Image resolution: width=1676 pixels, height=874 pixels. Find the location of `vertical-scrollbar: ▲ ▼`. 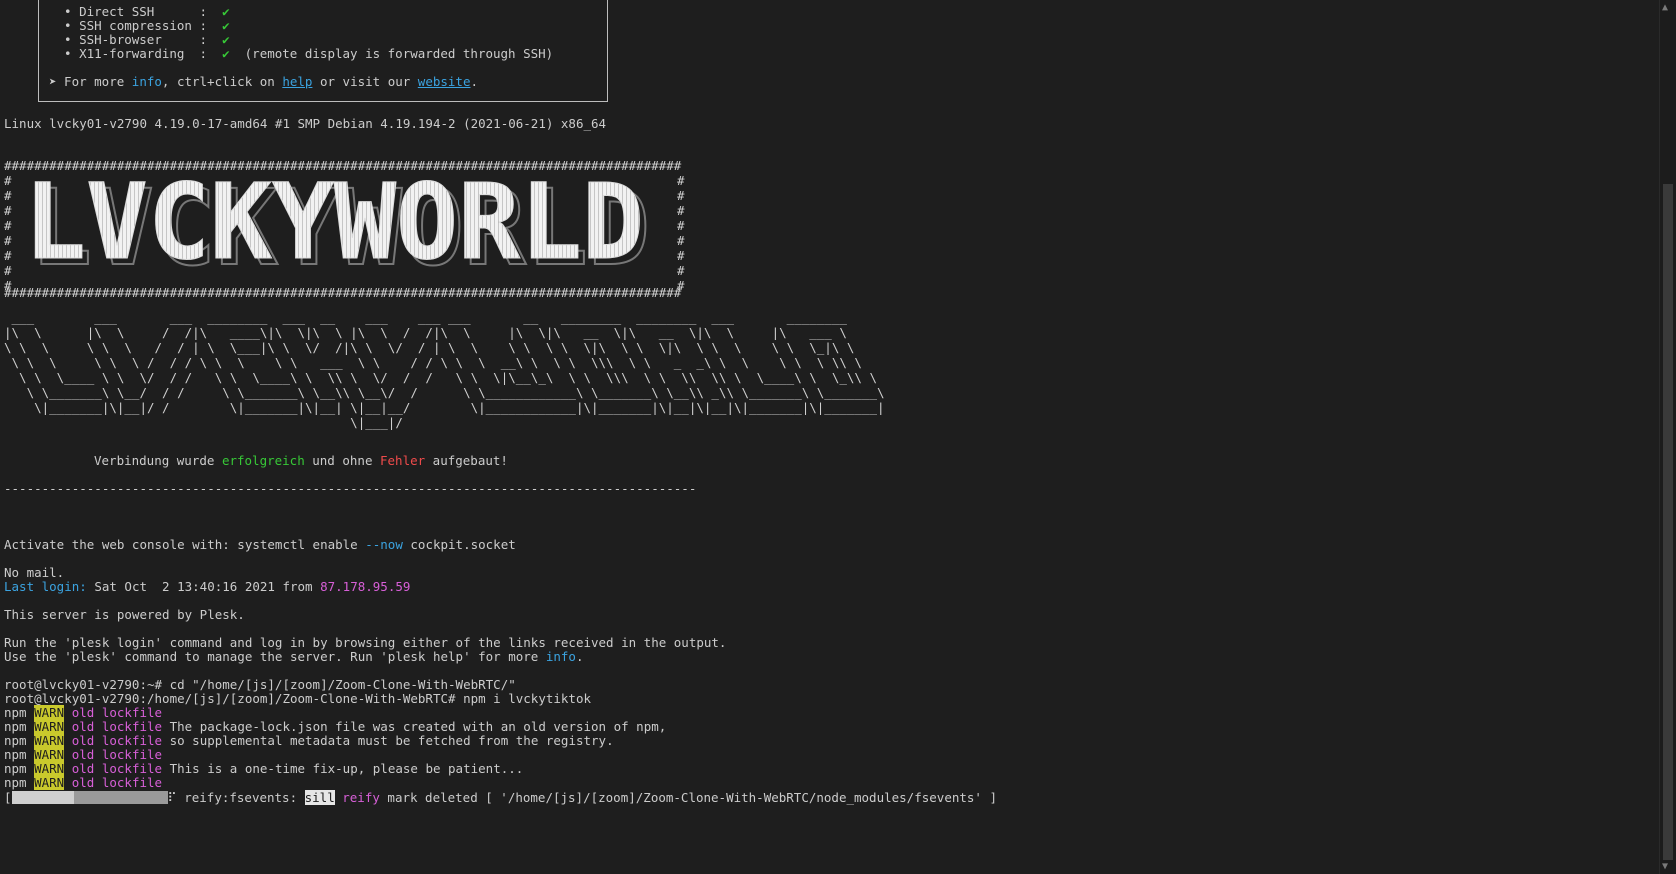

vertical-scrollbar: ▲ ▼ is located at coordinates (1667, 437).